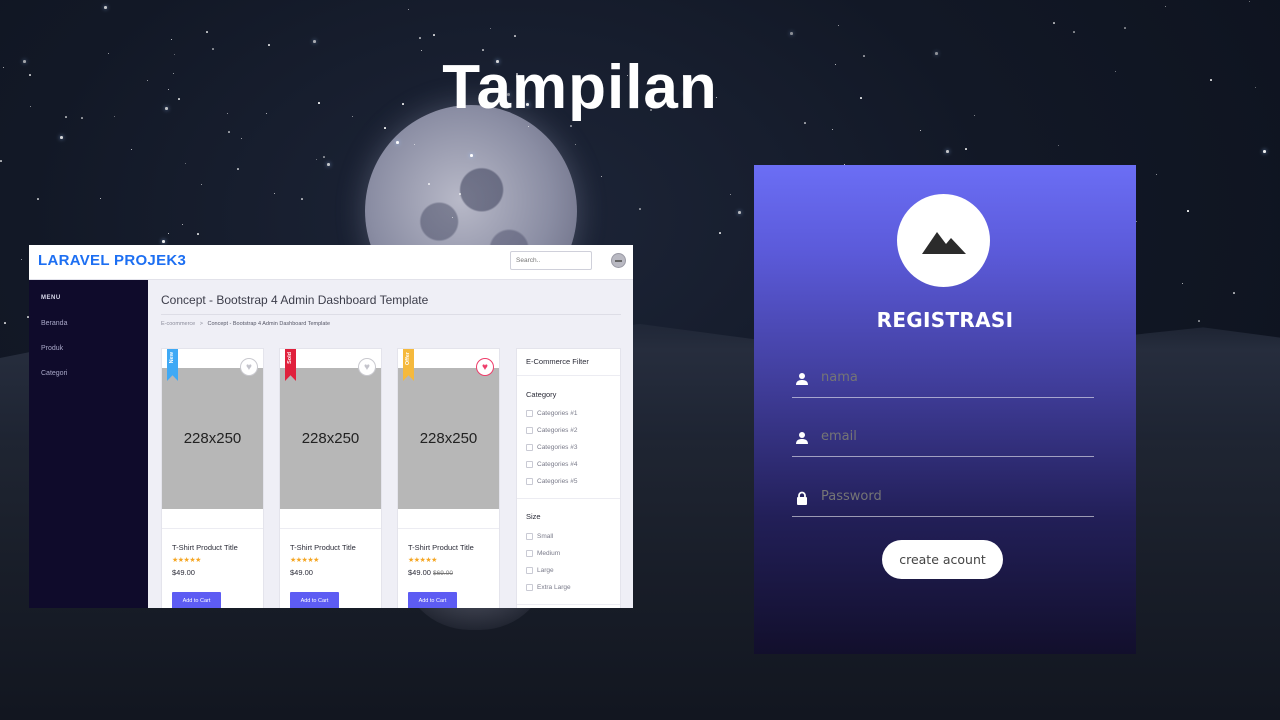  Describe the element at coordinates (391, 314) in the screenshot. I see `title-divider` at that location.